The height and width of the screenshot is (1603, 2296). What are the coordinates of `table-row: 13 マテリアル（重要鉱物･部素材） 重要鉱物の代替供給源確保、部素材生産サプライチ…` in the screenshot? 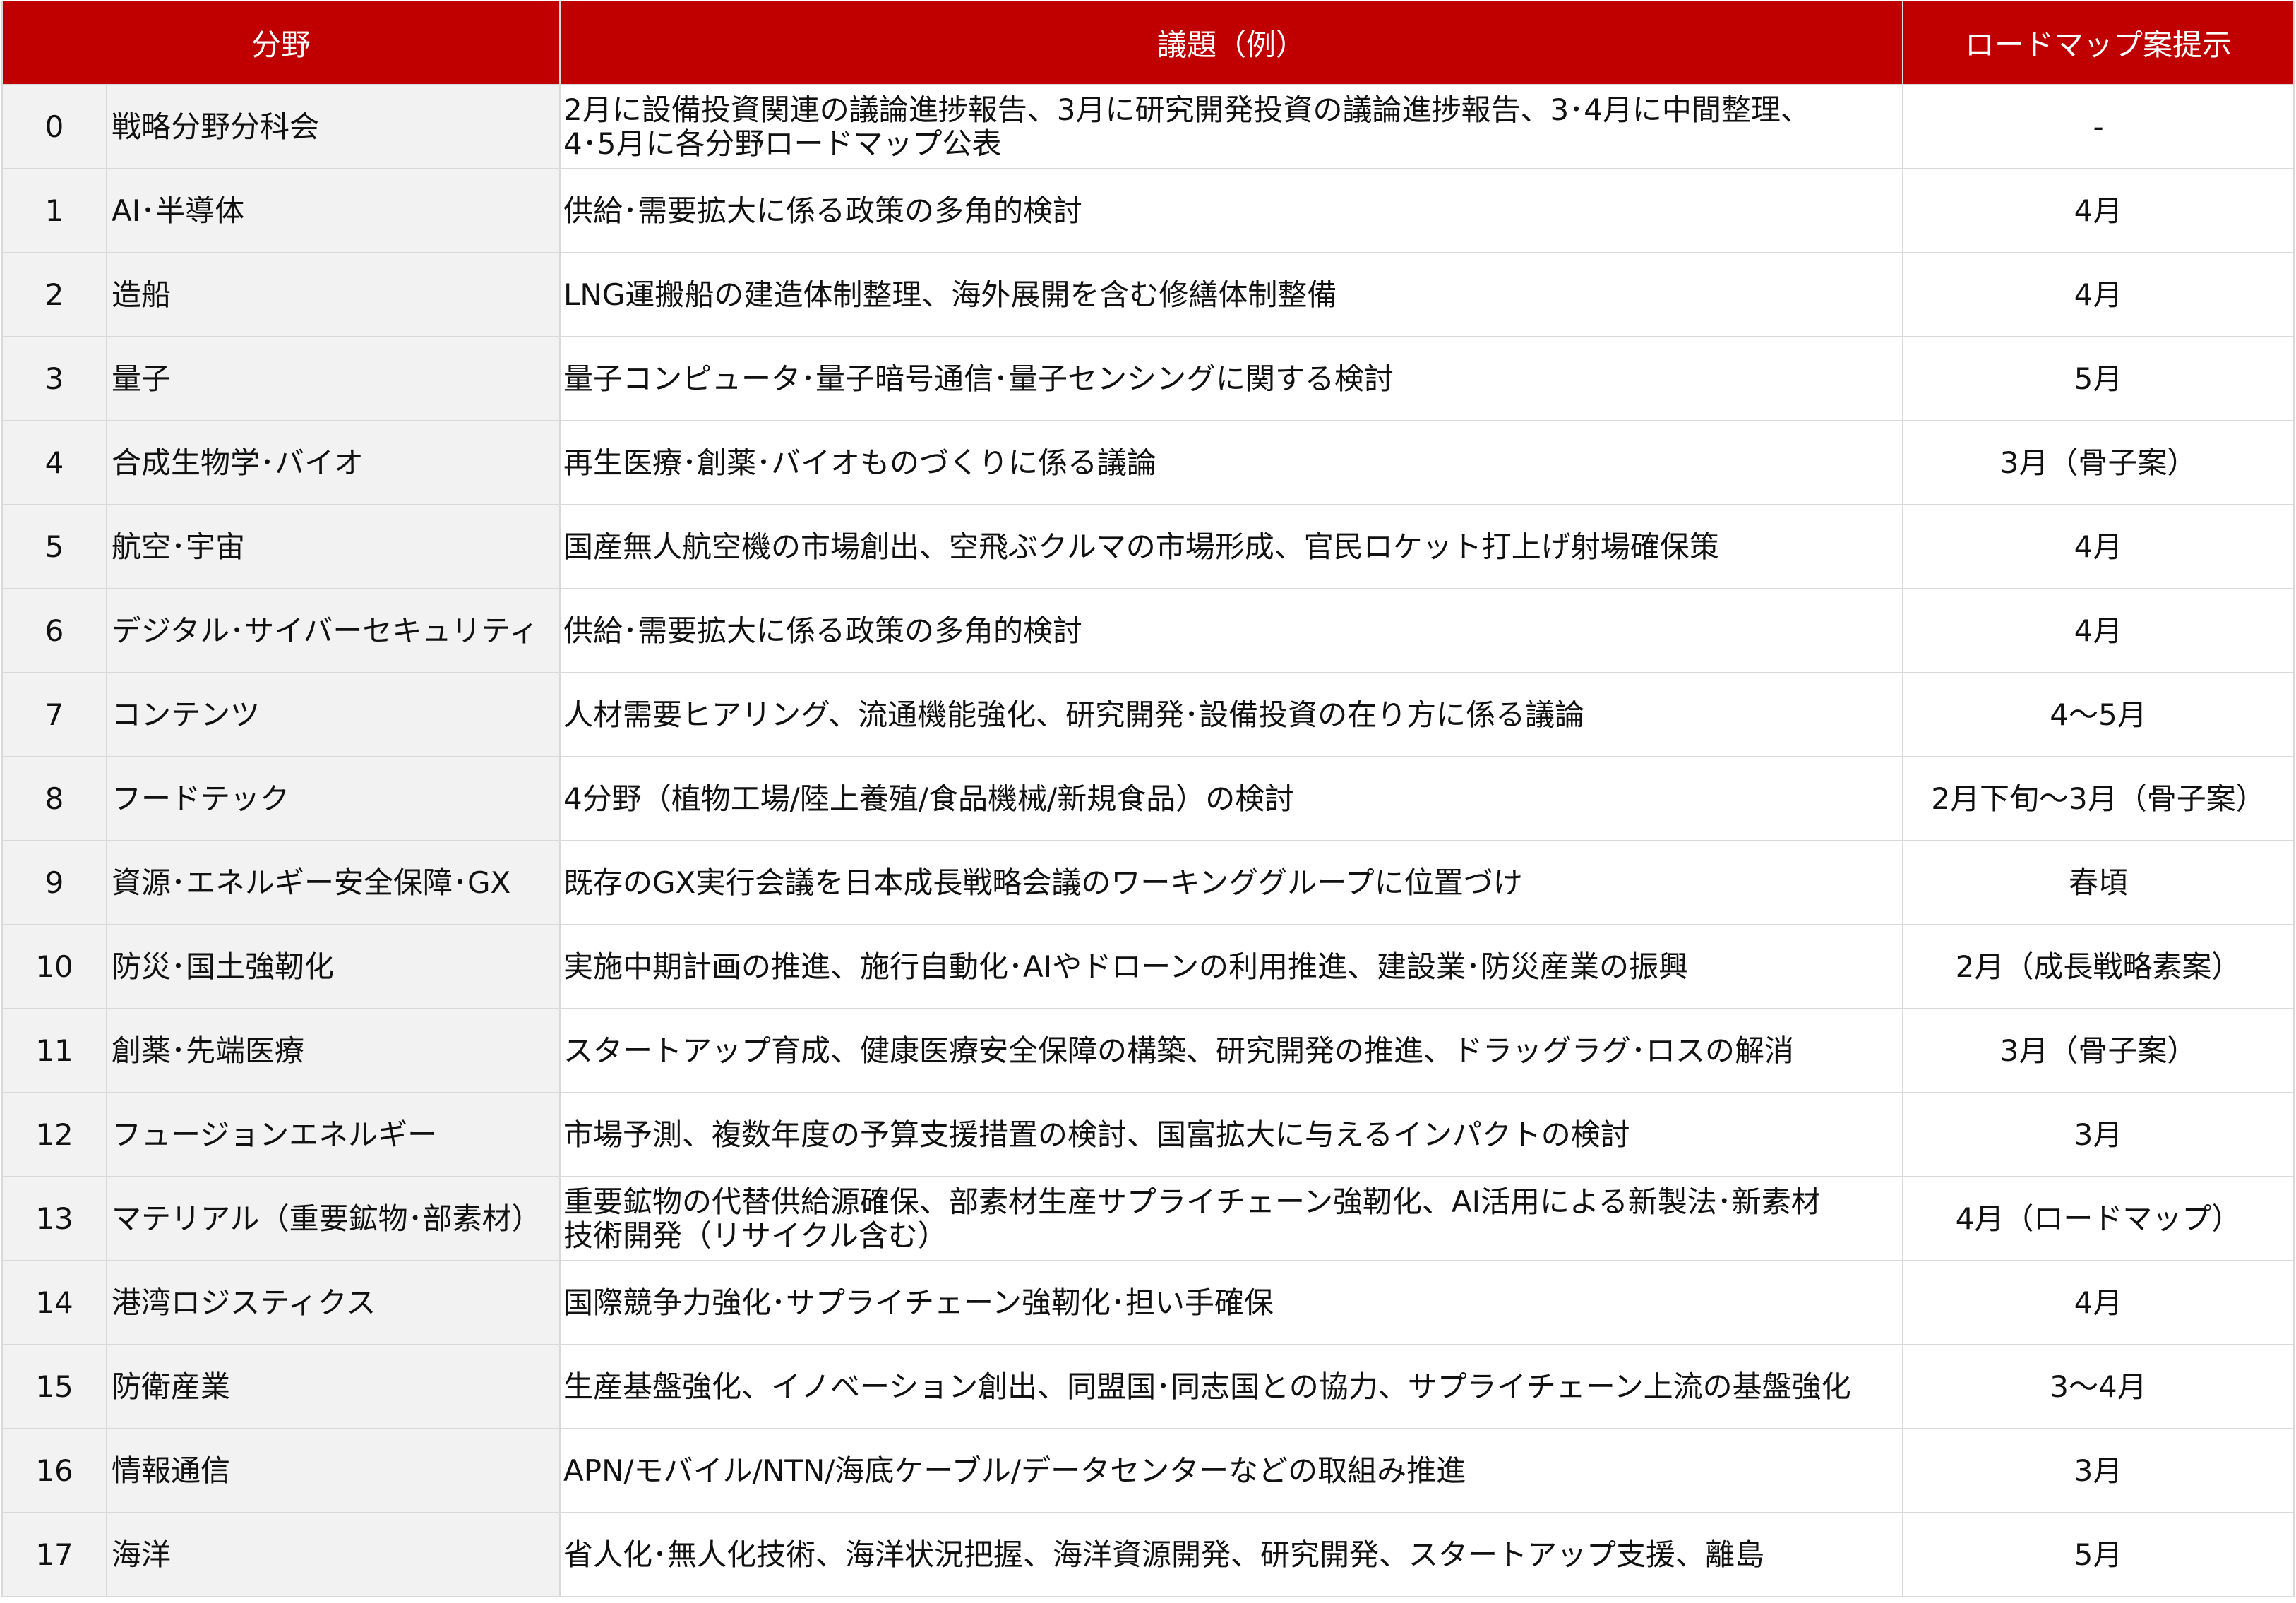 It's located at (1148, 1218).